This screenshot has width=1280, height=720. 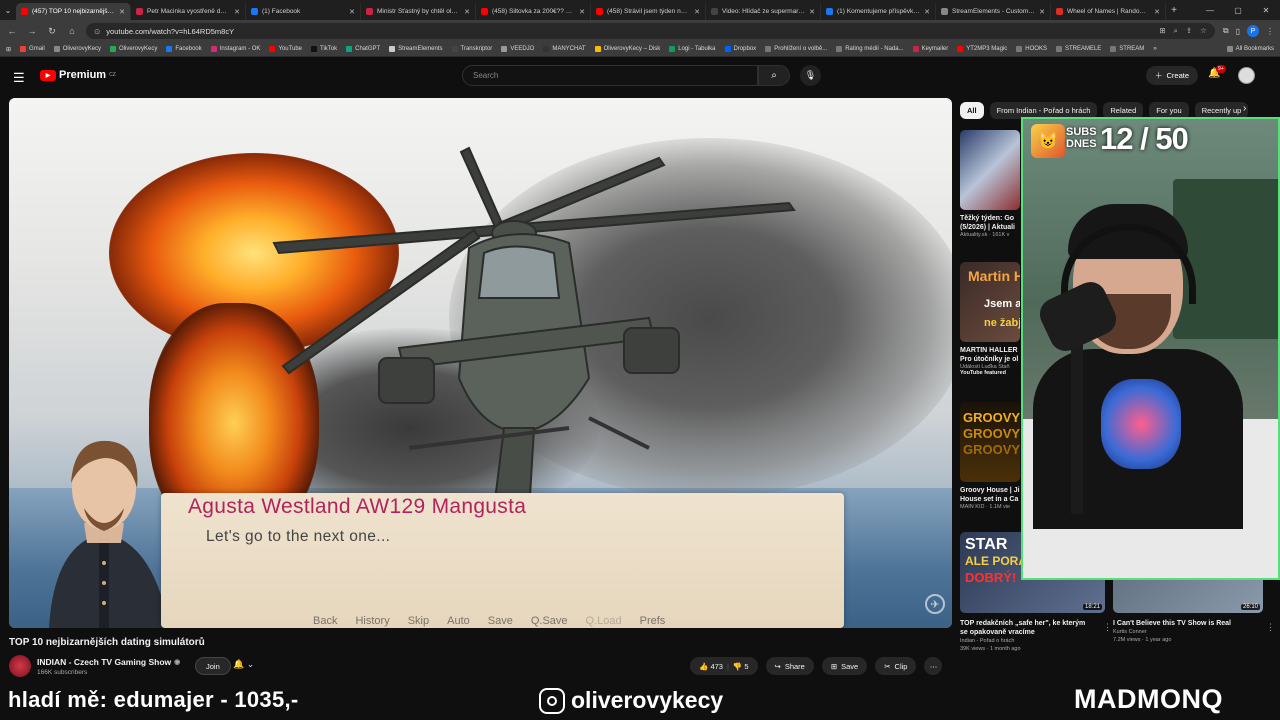 What do you see at coordinates (73, 11) in the screenshot?
I see `browser-tab: (457) TOP 10 nejbizarnějších ✕` at bounding box center [73, 11].